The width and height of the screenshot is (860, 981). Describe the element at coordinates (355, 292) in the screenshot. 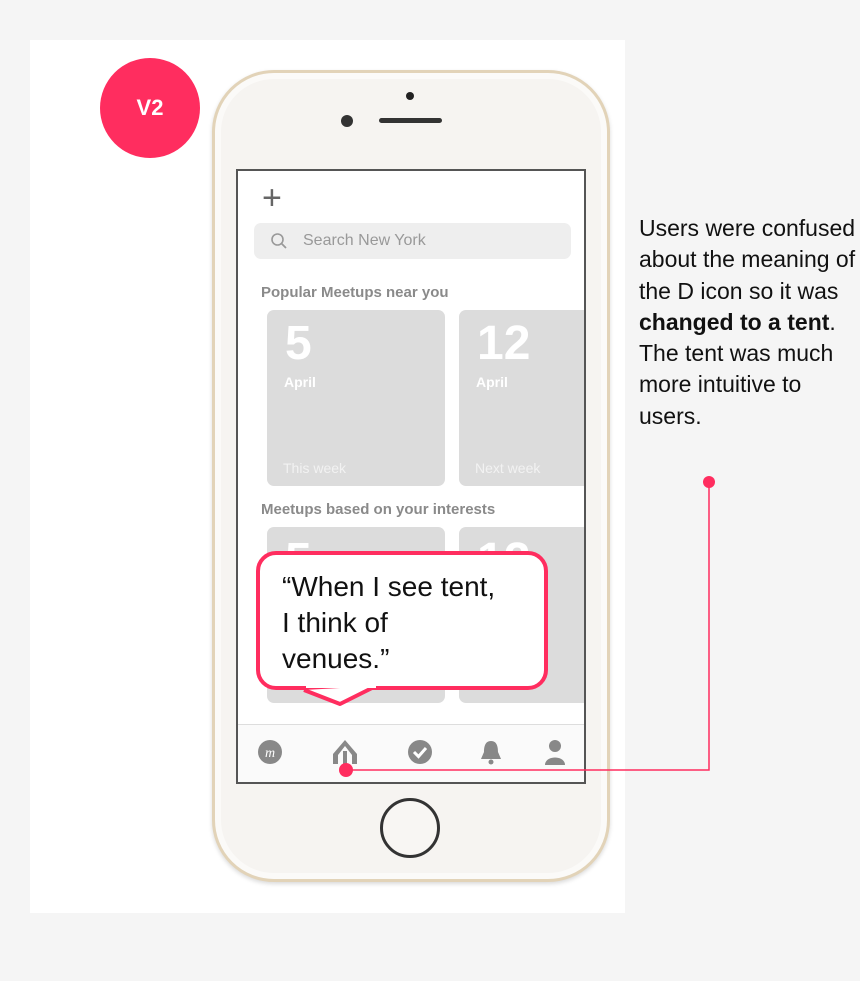

I see `section-title: Popular Meetups near you` at that location.